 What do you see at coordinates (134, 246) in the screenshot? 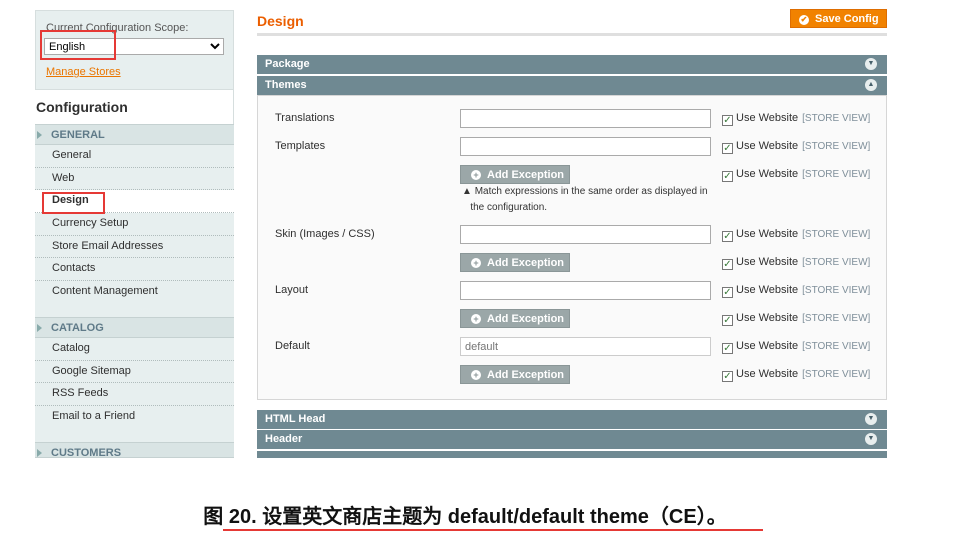
I see `sidebar-item-store-email: Store Email Addresses` at bounding box center [134, 246].